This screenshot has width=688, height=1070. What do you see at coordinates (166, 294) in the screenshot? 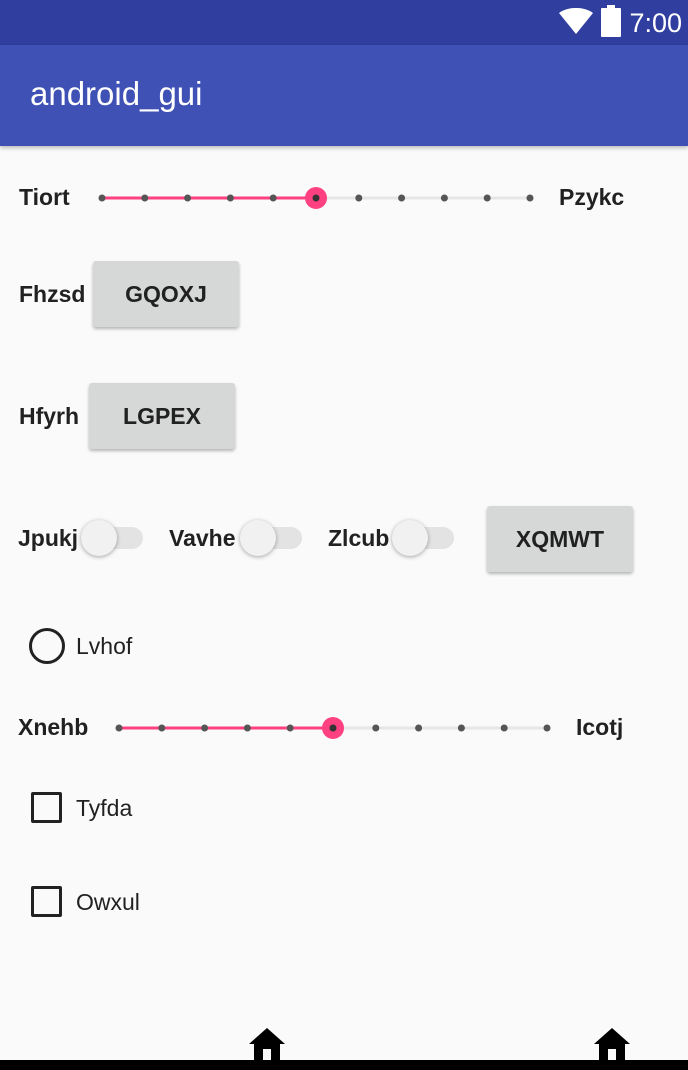
I see `gqoxj-button: GQOXJ` at bounding box center [166, 294].